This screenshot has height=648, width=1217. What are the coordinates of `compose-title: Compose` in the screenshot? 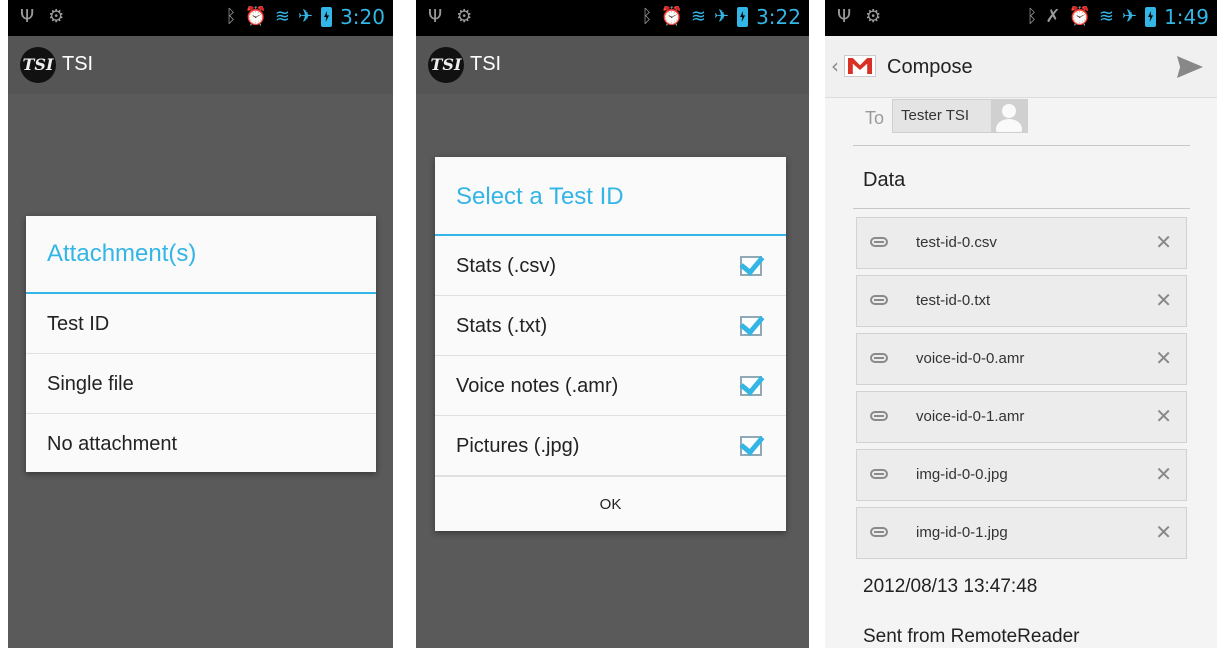 It's located at (930, 67).